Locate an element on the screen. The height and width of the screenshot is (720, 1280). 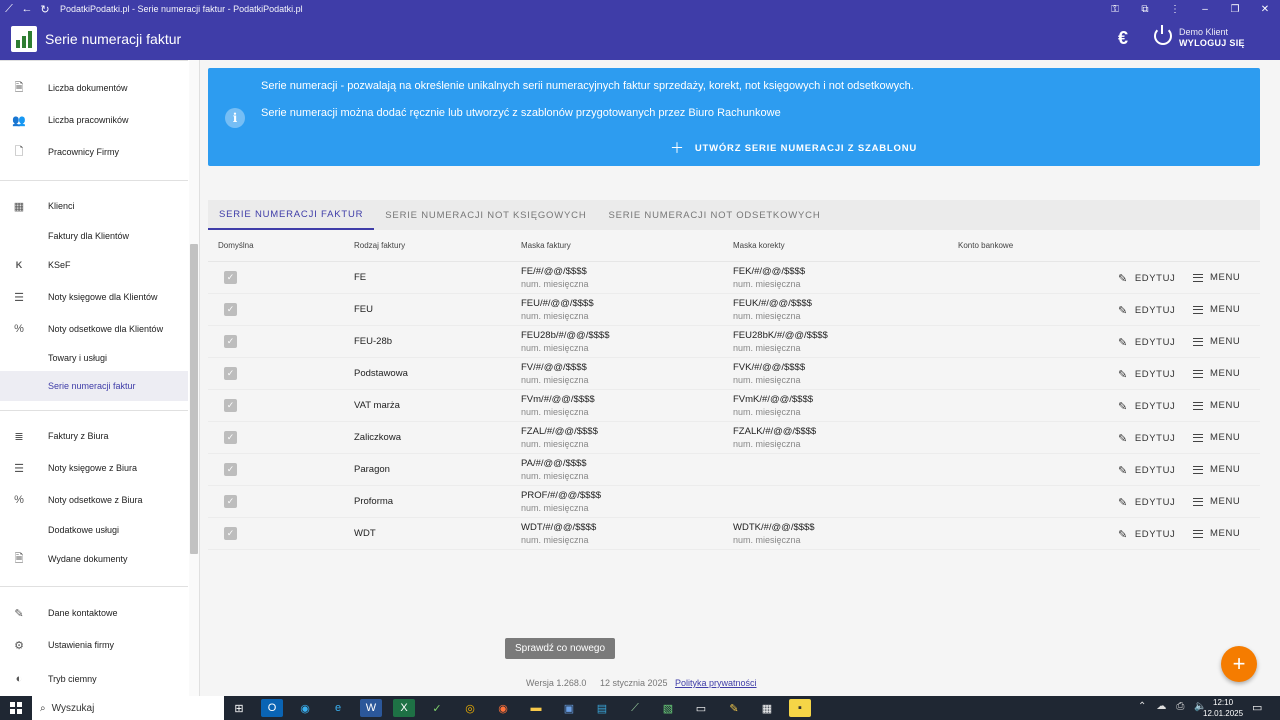
minimize-icon: – is located at coordinates (1205, 9).